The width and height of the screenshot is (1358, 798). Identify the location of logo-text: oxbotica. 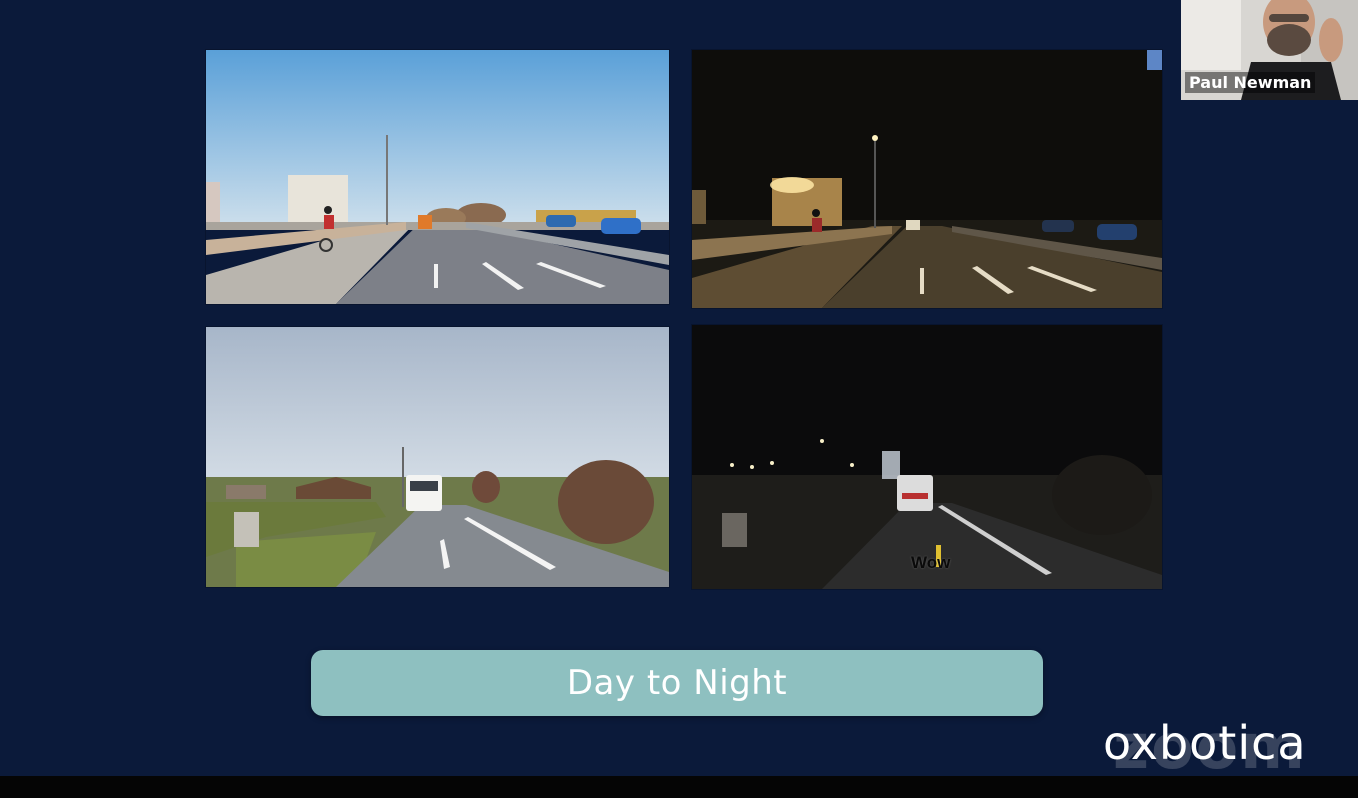
(1205, 743).